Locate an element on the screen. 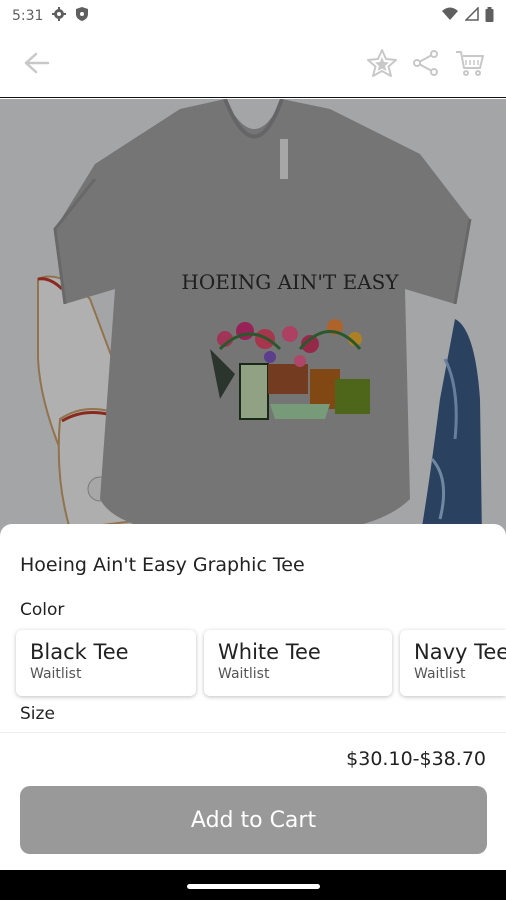 The height and width of the screenshot is (900, 506). color-option-name: Navy Tee is located at coordinates (460, 652).